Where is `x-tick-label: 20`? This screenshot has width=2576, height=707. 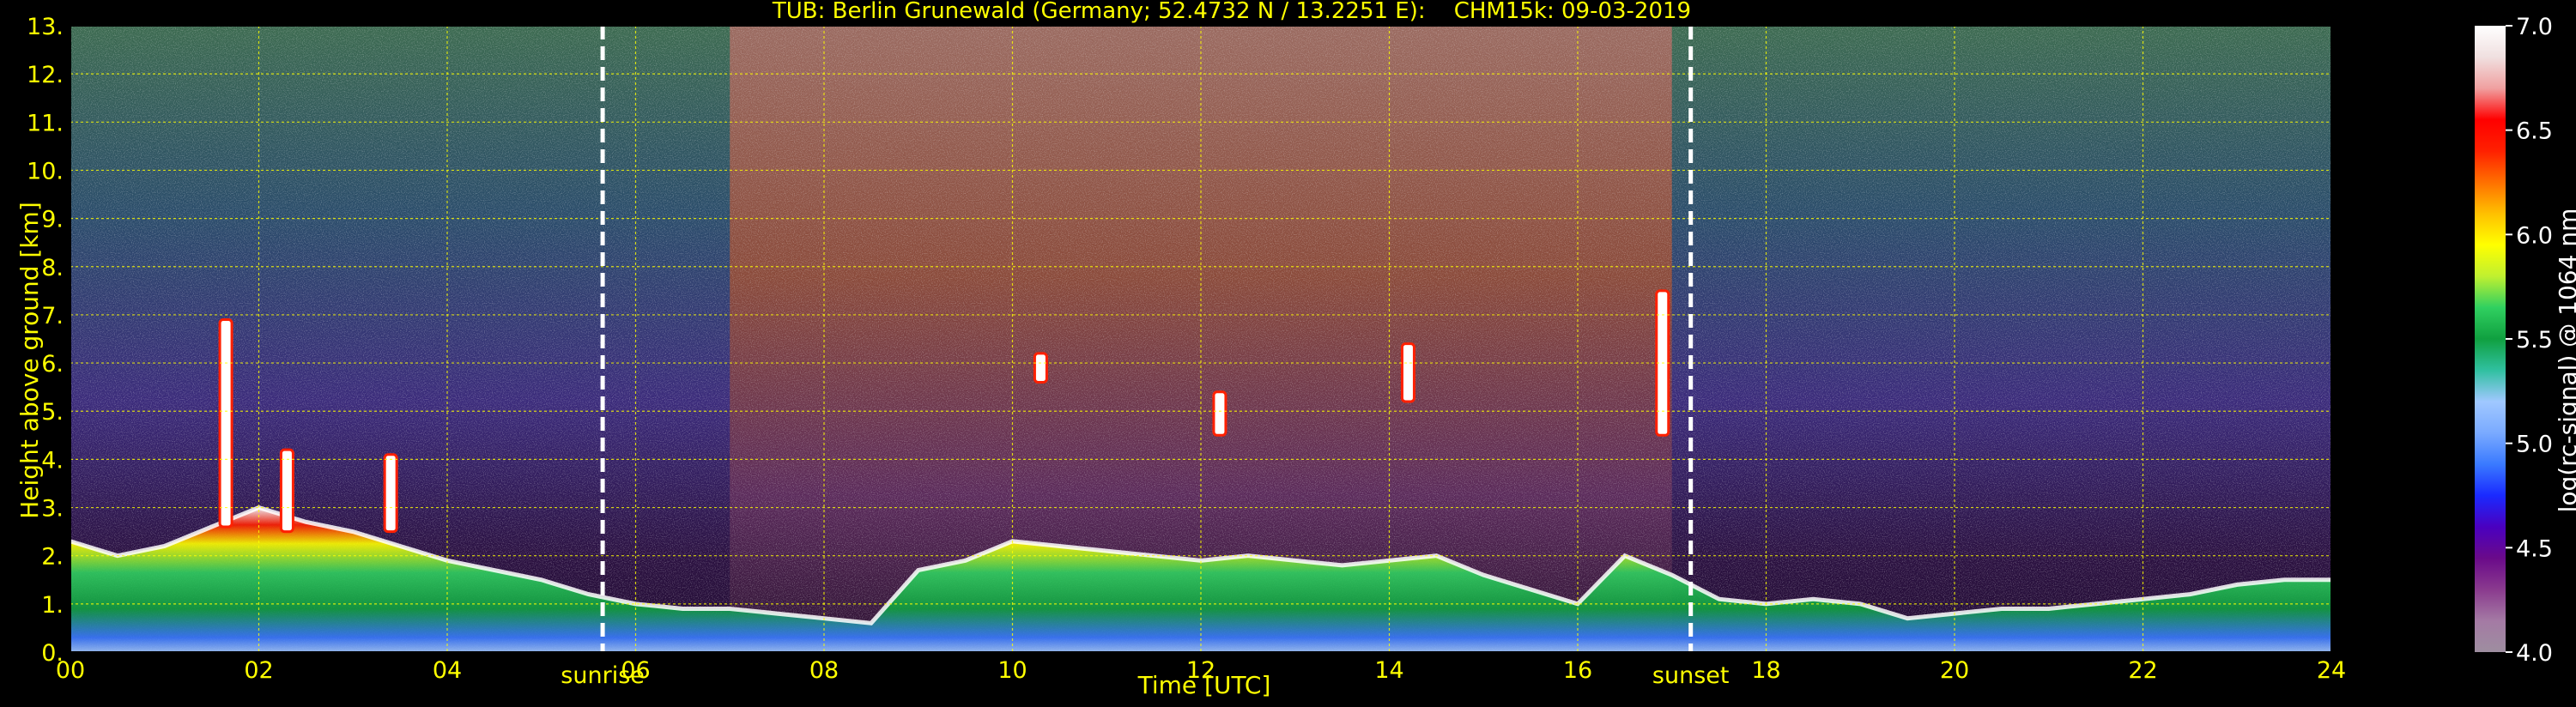 x-tick-label: 20 is located at coordinates (1954, 670).